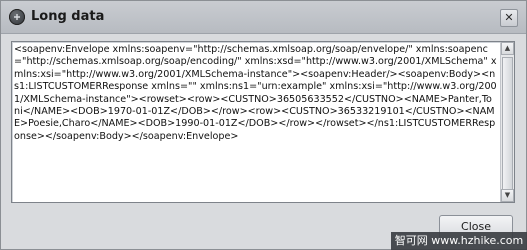 This screenshot has width=527, height=250. What do you see at coordinates (17, 17) in the screenshot?
I see `app-badge-icon` at bounding box center [17, 17].